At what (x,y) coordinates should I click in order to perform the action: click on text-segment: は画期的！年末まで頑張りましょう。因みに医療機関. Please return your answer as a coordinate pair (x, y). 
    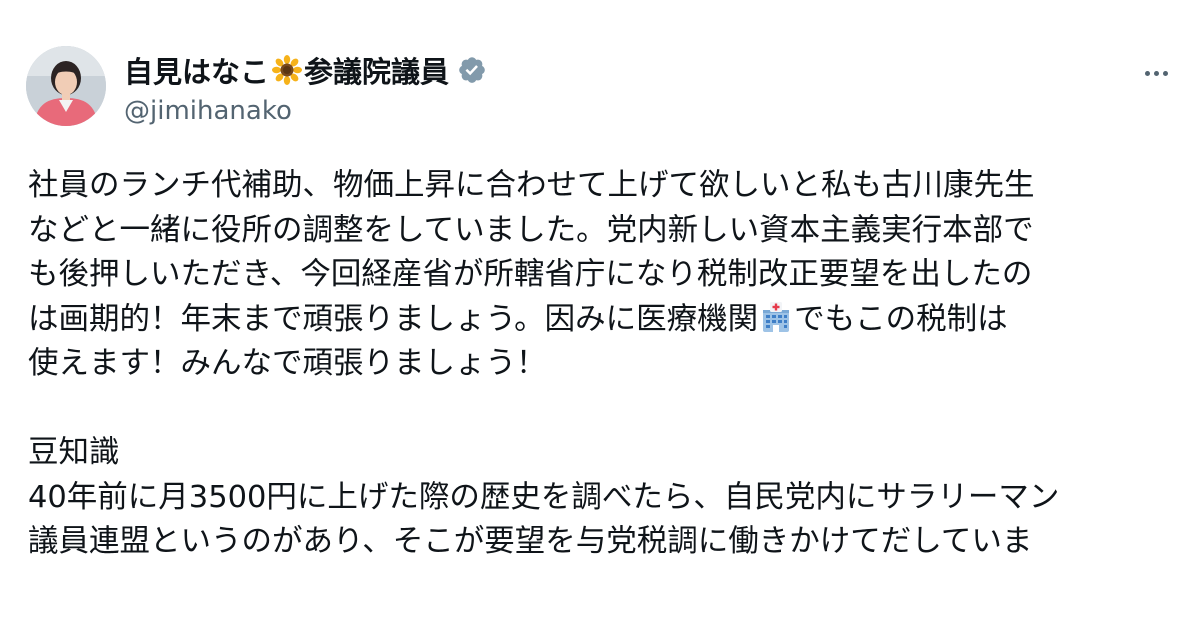
    Looking at the image, I should click on (393, 319).